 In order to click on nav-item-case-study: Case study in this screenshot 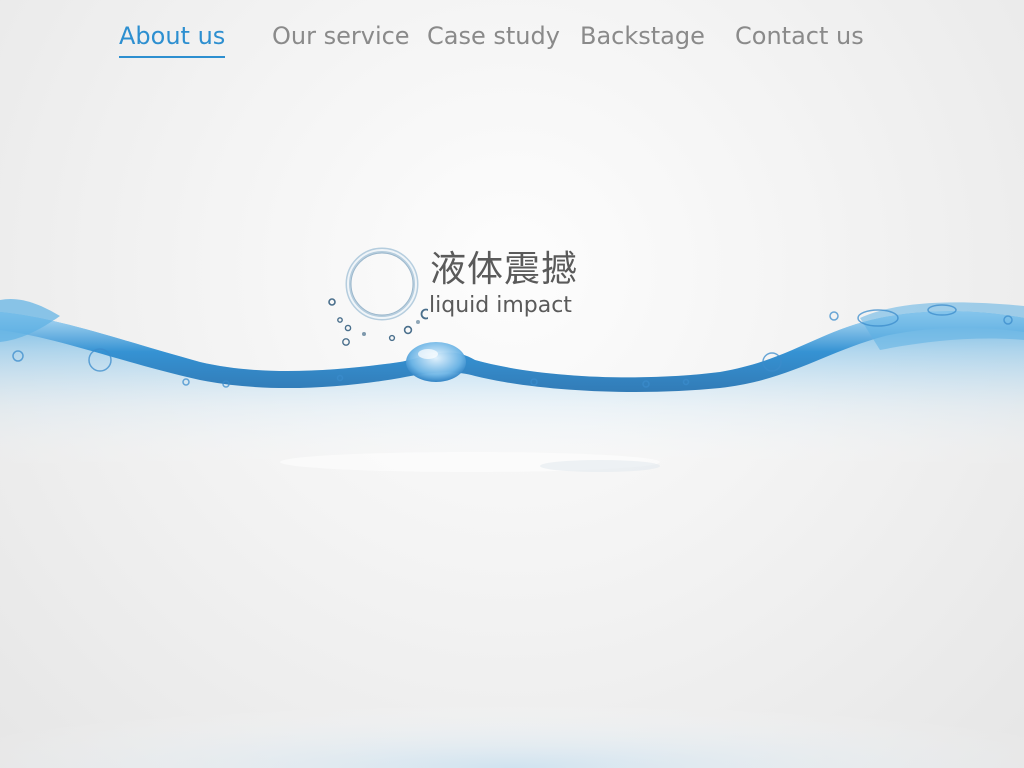, I will do `click(493, 36)`.